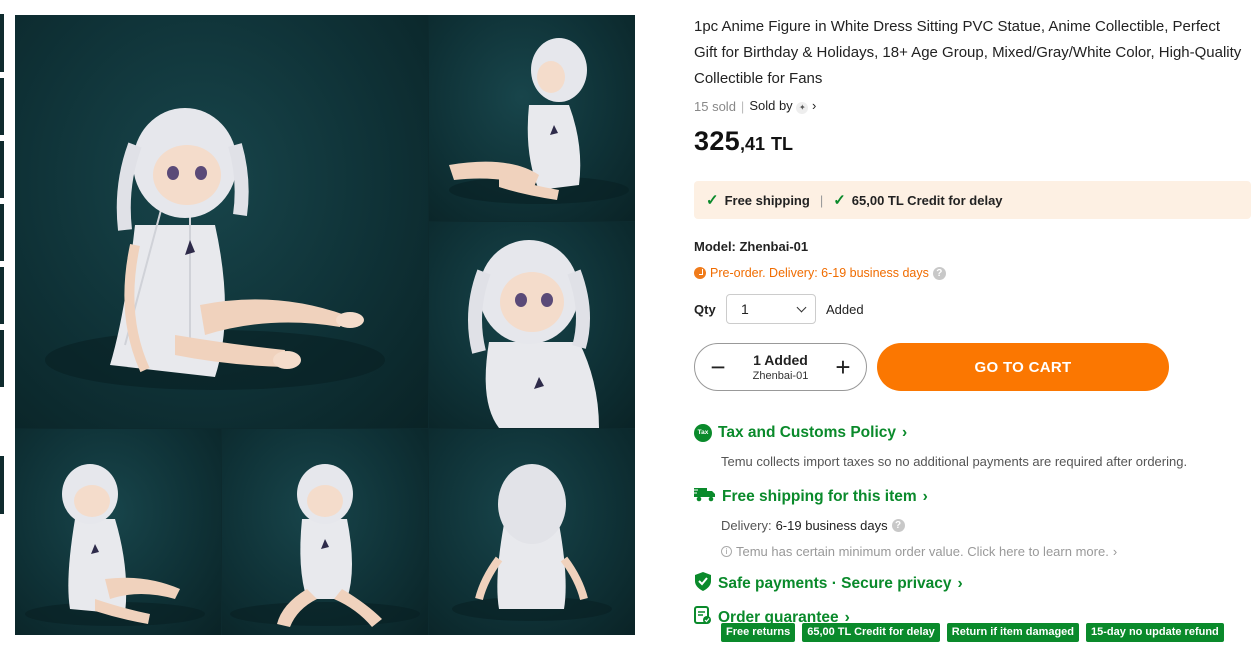 This screenshot has width=1251, height=666. I want to click on stepper-model: Zhenbai-01, so click(780, 375).